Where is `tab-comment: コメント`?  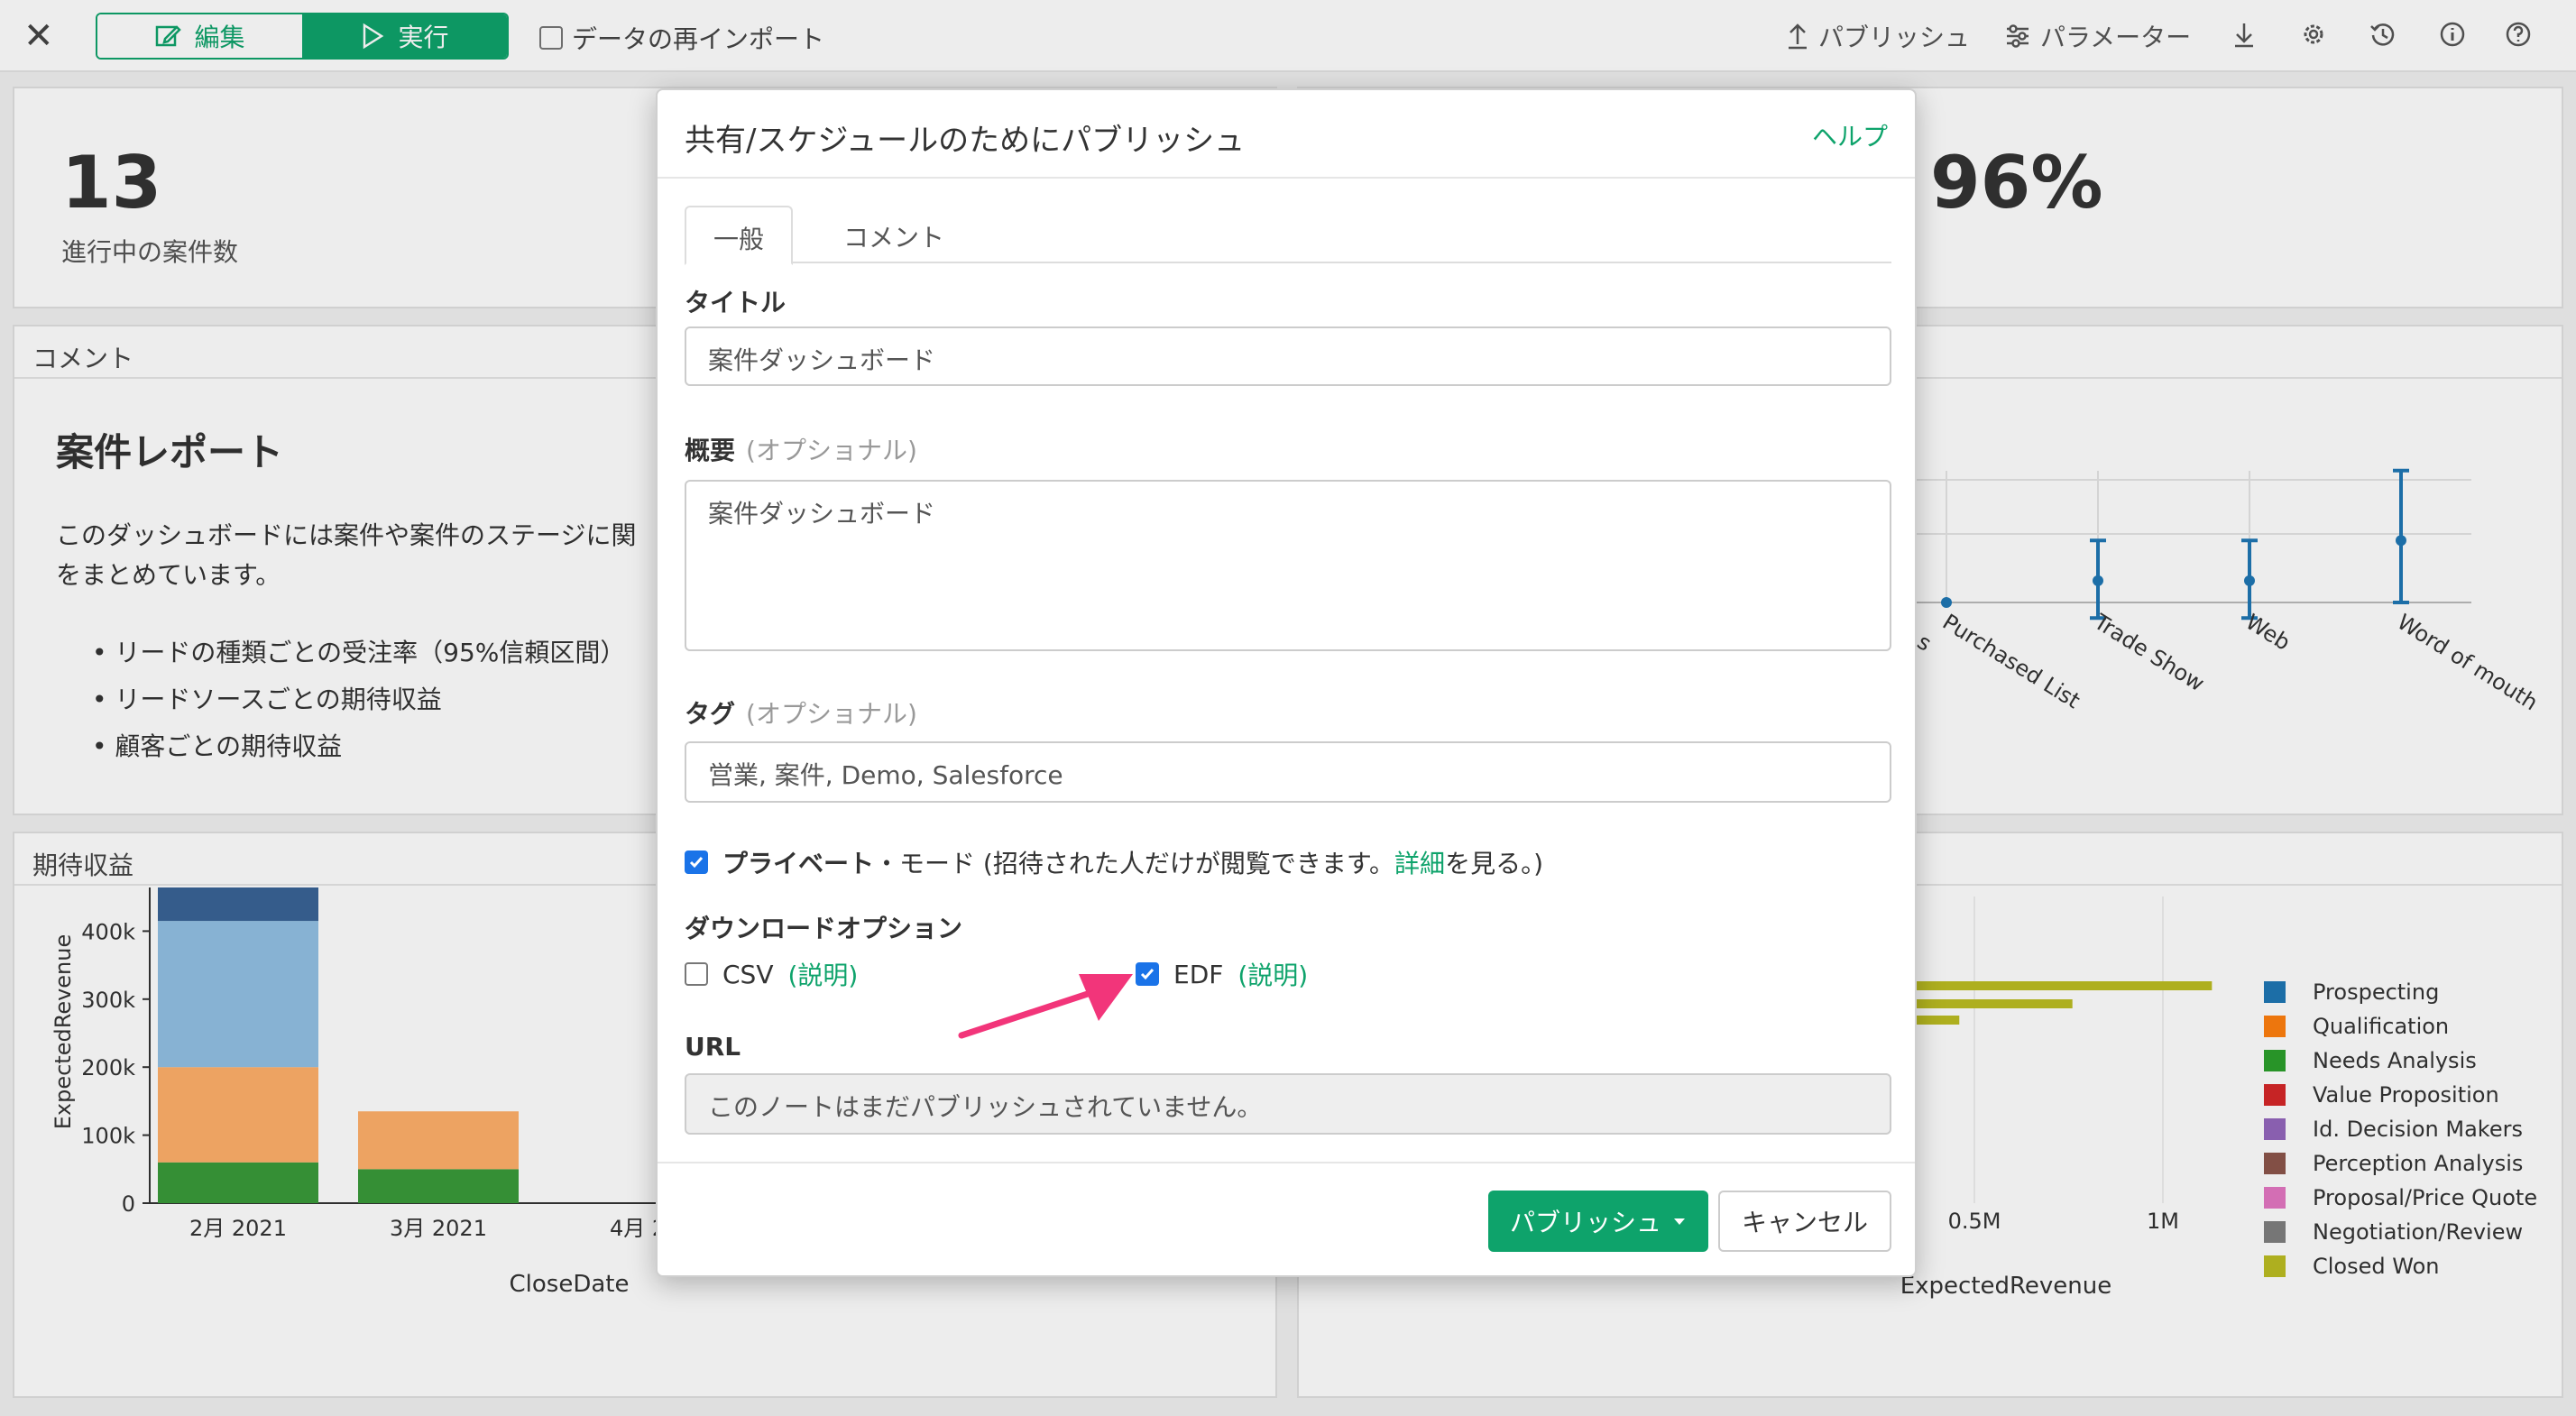
tab-comment: コメント is located at coordinates (894, 235).